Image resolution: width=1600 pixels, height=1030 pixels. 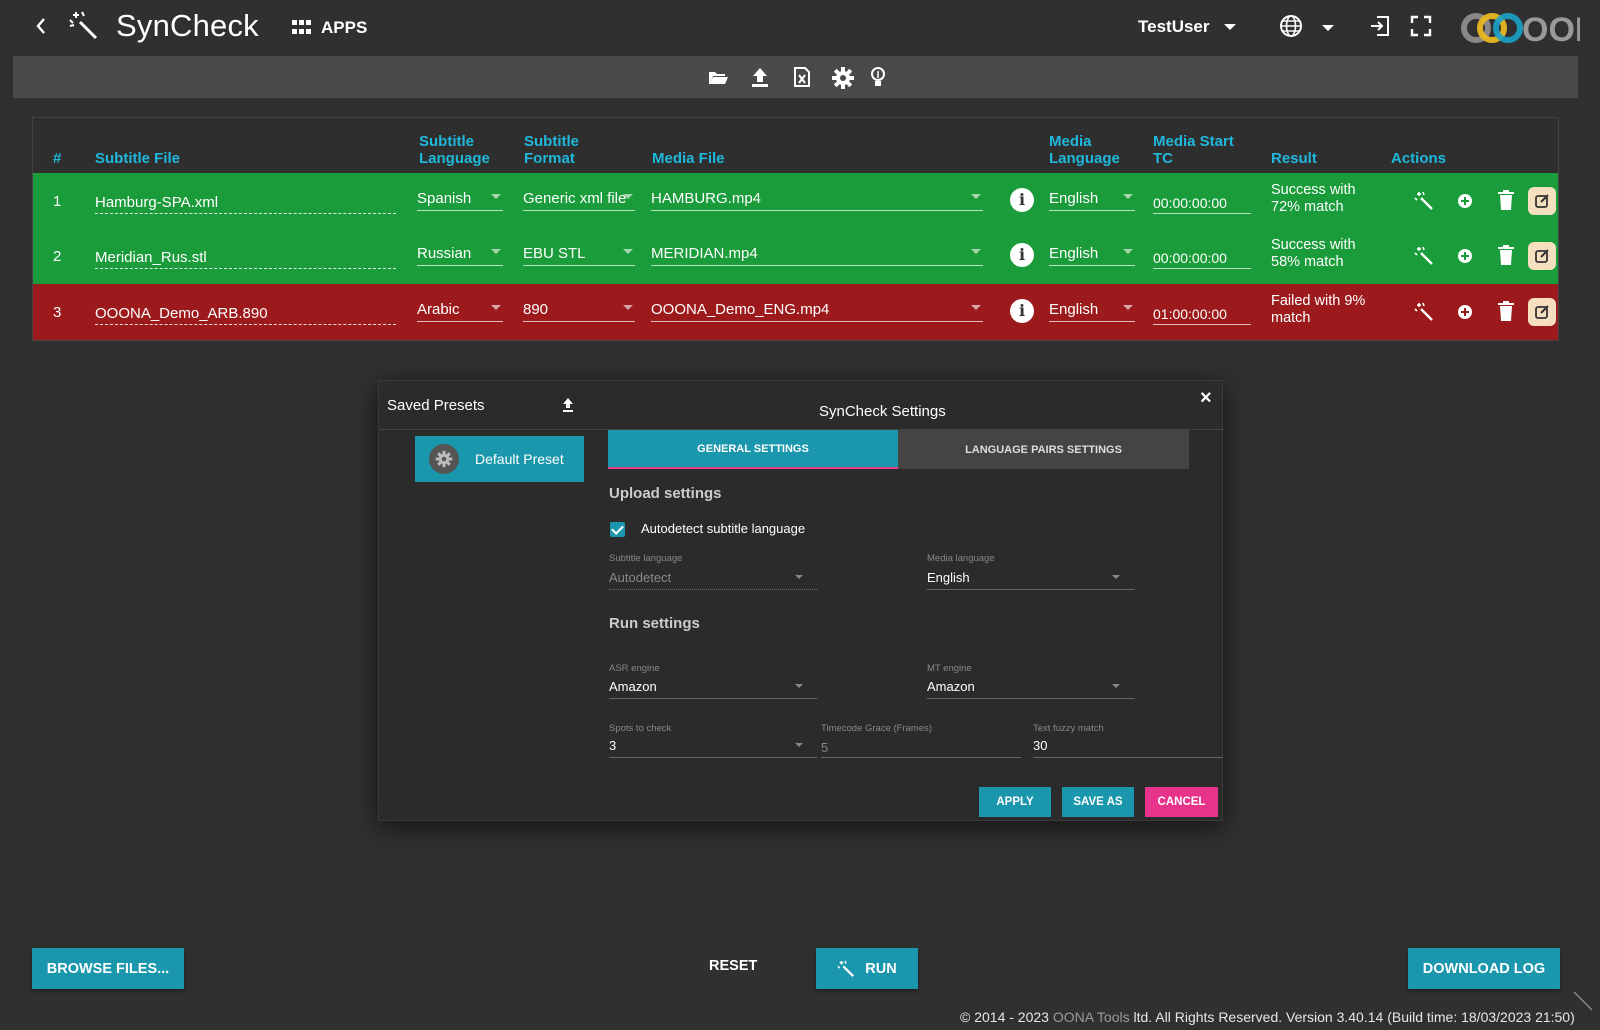 What do you see at coordinates (802, 77) in the screenshot?
I see `excel-file-icon` at bounding box center [802, 77].